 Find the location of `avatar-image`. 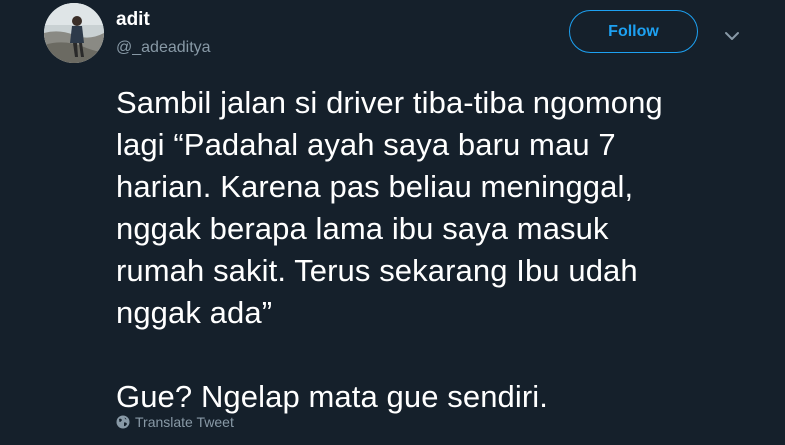

avatar-image is located at coordinates (74, 33).